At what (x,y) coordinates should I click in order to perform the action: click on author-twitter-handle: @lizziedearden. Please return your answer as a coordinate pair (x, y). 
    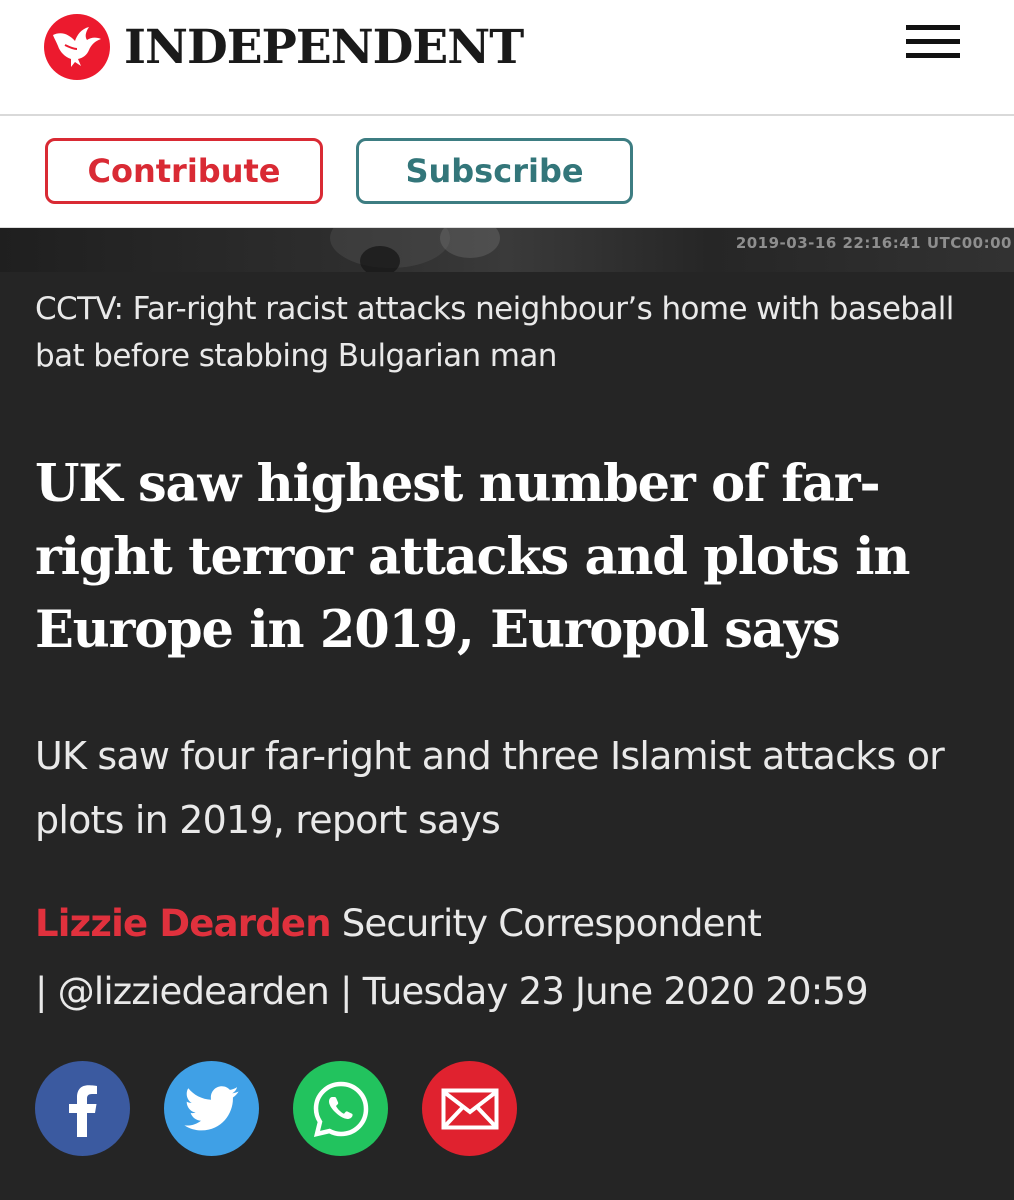
    Looking at the image, I should click on (194, 991).